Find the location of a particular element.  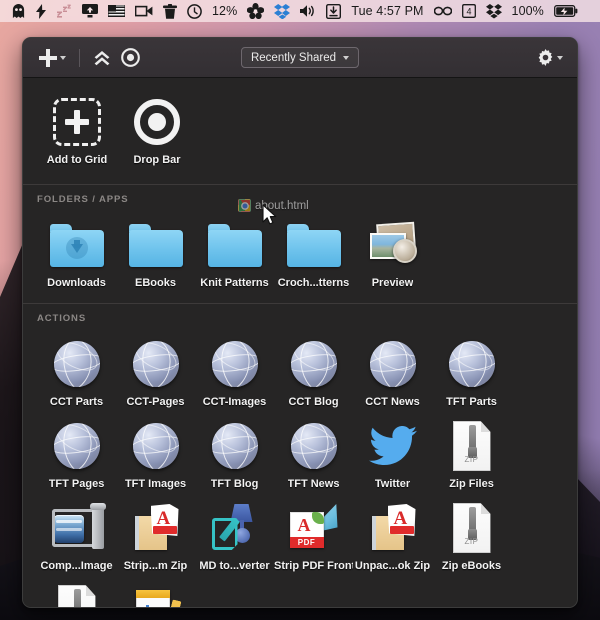

tile-tft-news: TFT News is located at coordinates (313, 455).